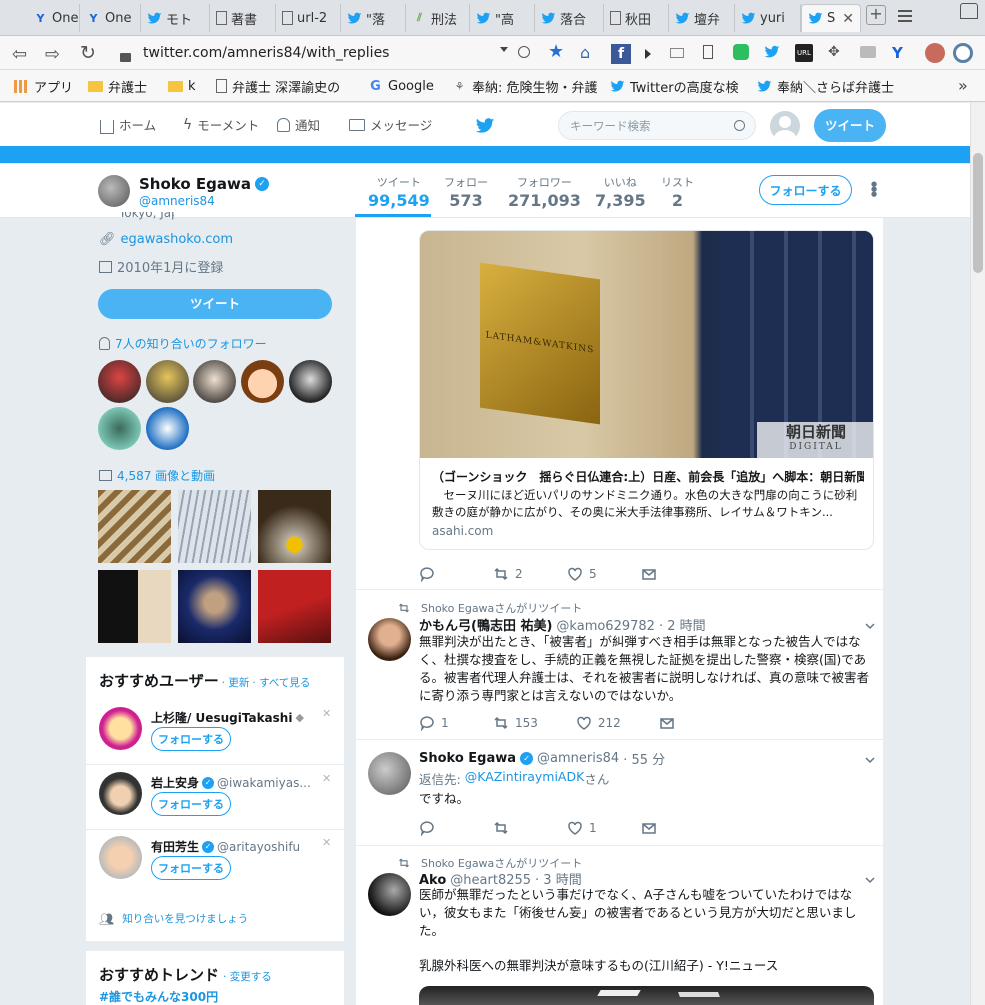 The width and height of the screenshot is (985, 1005). What do you see at coordinates (825, 86) in the screenshot?
I see `bookmark-item: 奉納＼さらば弁護士` at bounding box center [825, 86].